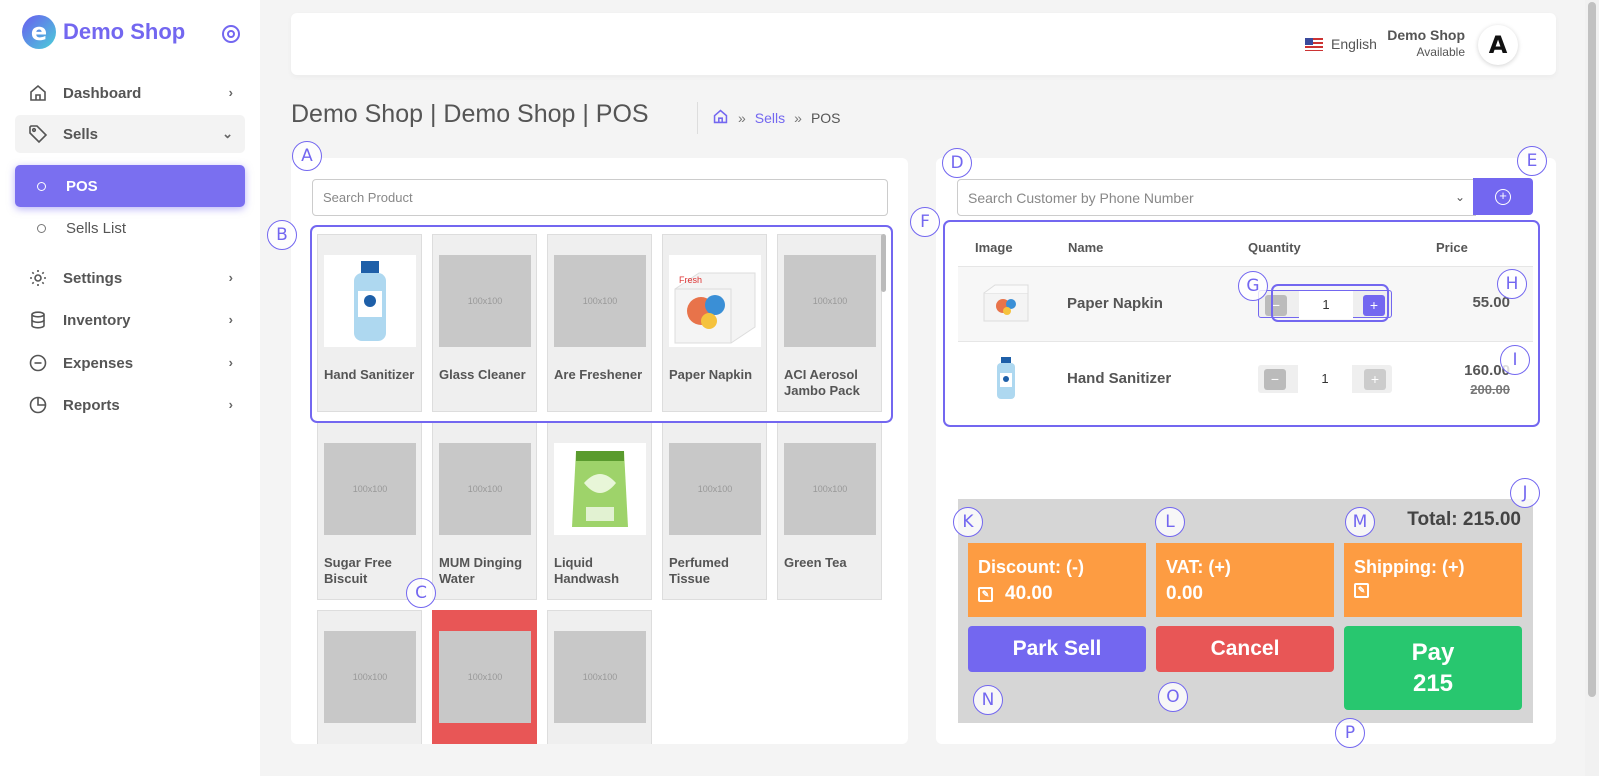 The image size is (1599, 776). I want to click on home-icon, so click(720, 118).